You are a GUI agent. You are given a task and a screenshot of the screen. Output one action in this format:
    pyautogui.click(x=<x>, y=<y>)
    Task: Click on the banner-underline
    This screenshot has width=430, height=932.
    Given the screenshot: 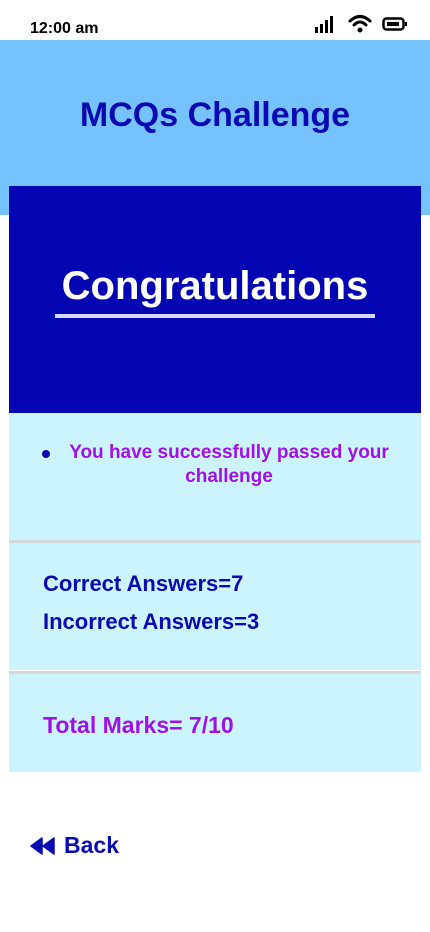 What is the action you would take?
    pyautogui.click(x=215, y=316)
    